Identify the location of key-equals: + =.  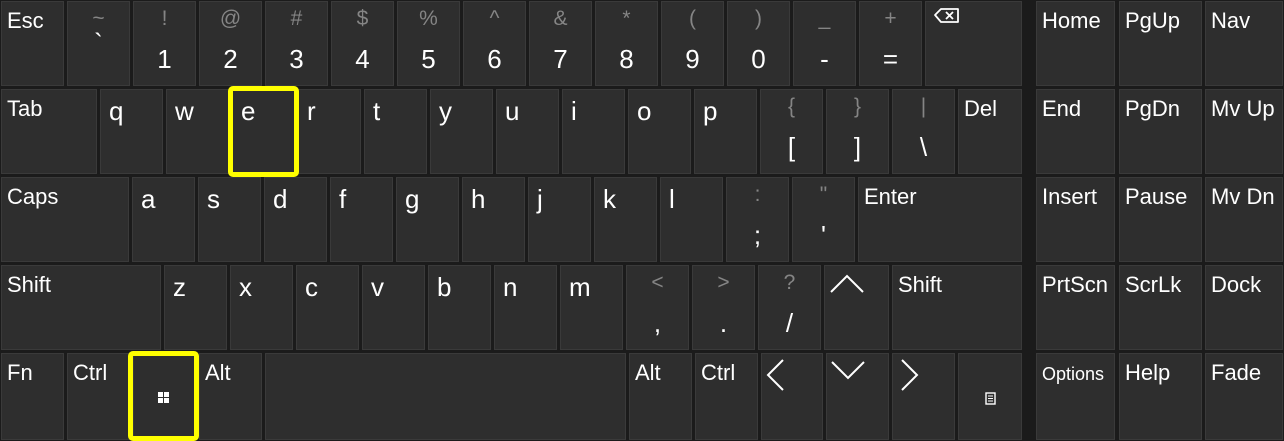
(890, 43).